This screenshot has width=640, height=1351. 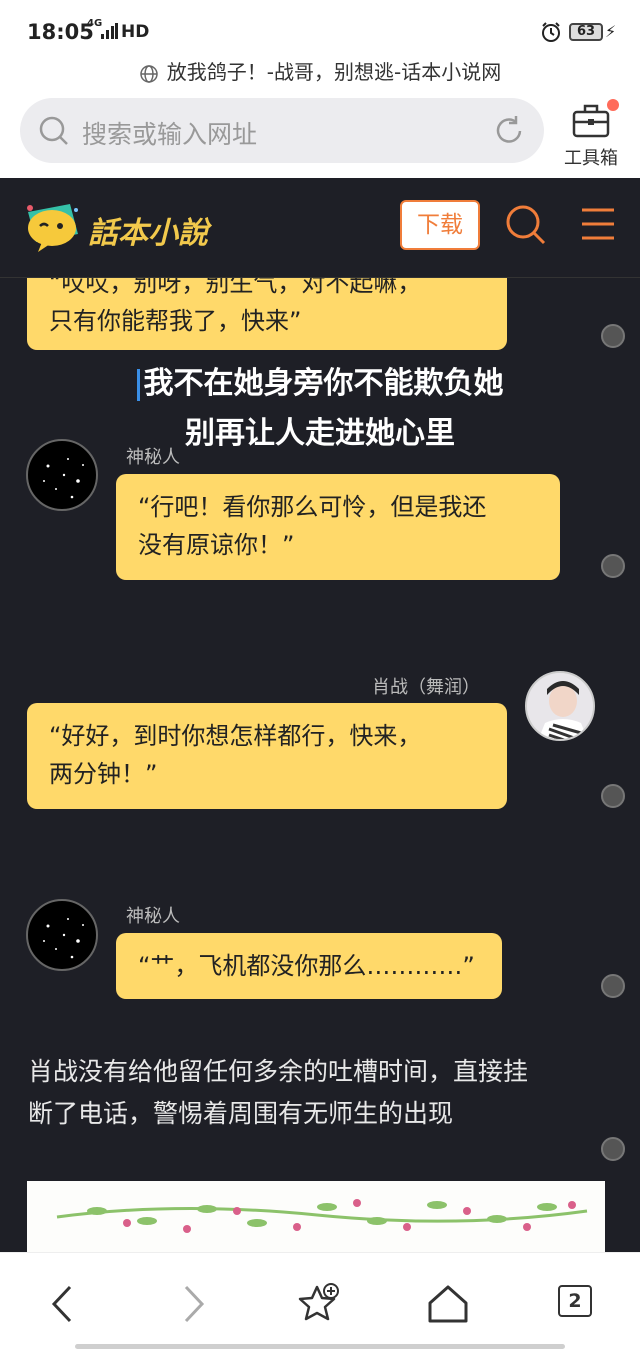 I want to click on bubble-line: “艹，飞机都没你那么…………”, so click(x=306, y=966).